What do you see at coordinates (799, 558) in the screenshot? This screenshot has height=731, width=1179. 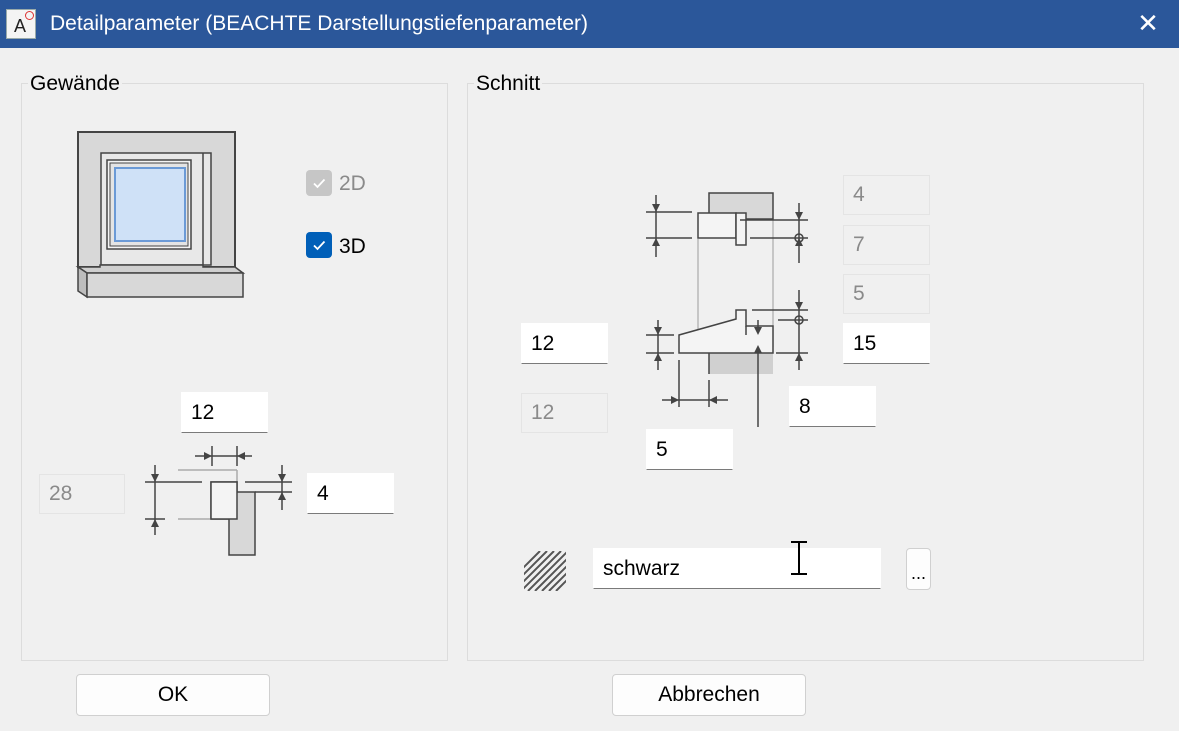 I see `text-cursor-icon` at bounding box center [799, 558].